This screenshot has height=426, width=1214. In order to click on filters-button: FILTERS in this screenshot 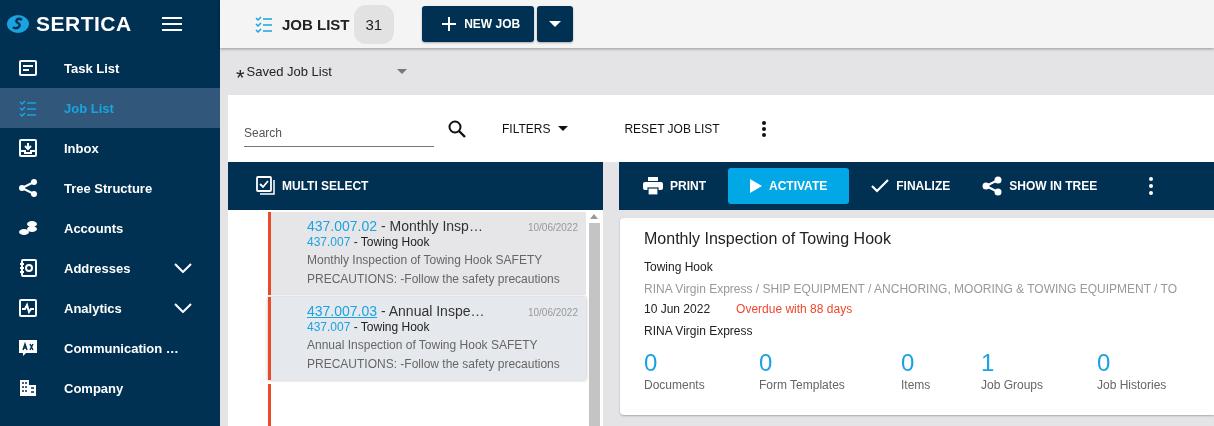, I will do `click(535, 128)`.